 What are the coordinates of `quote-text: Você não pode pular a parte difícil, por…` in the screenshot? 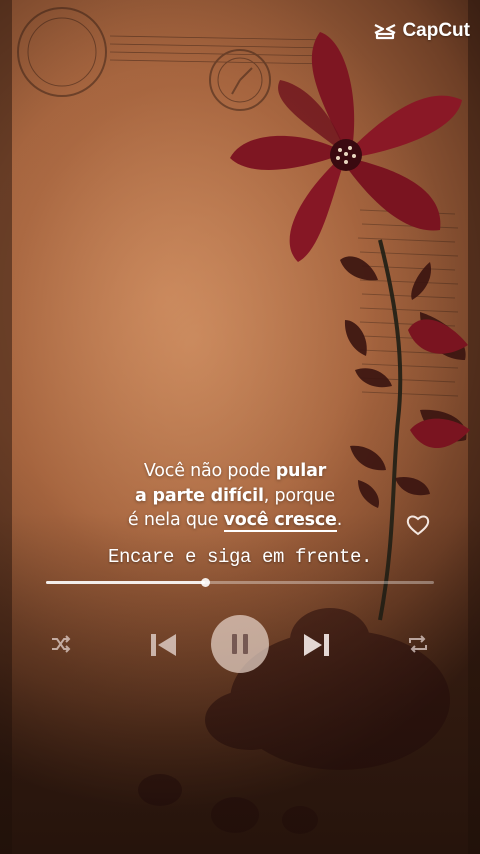 It's located at (235, 496).